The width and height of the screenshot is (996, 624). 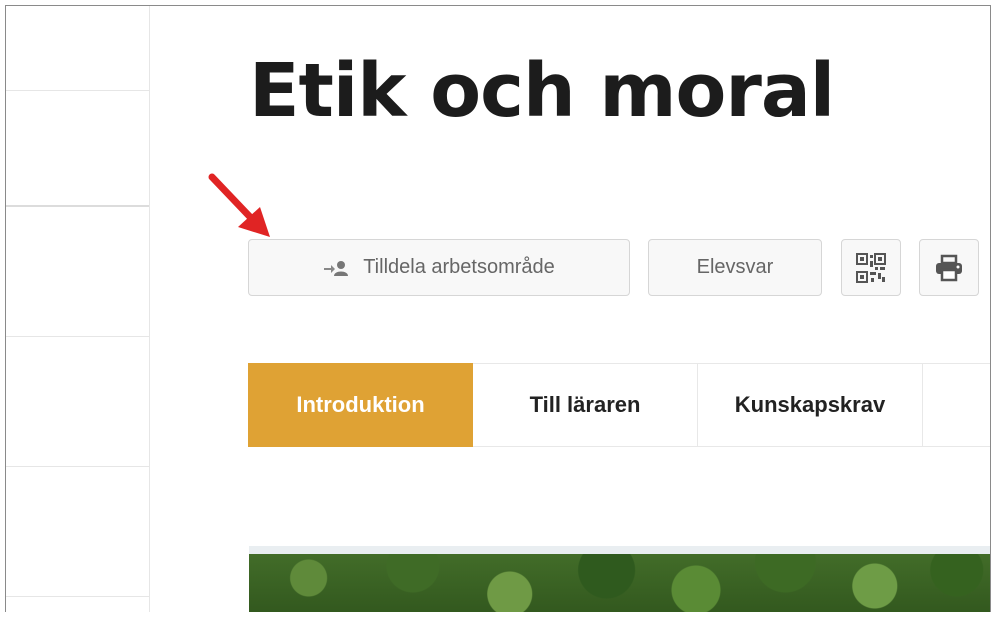 I want to click on printer-icon, so click(x=949, y=267).